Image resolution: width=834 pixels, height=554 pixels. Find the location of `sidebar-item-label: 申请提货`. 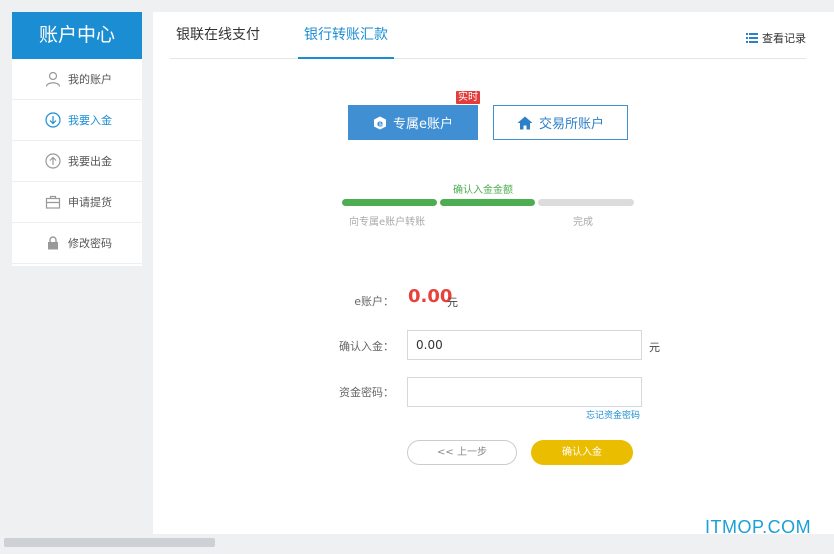

sidebar-item-label: 申请提货 is located at coordinates (90, 202).